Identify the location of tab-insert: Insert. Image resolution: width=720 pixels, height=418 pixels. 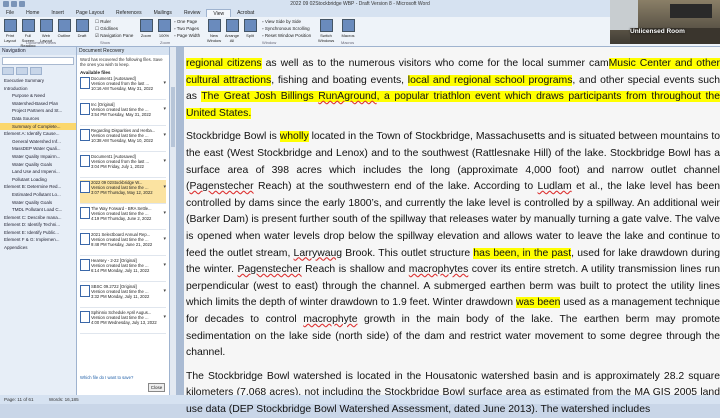
(57, 13).